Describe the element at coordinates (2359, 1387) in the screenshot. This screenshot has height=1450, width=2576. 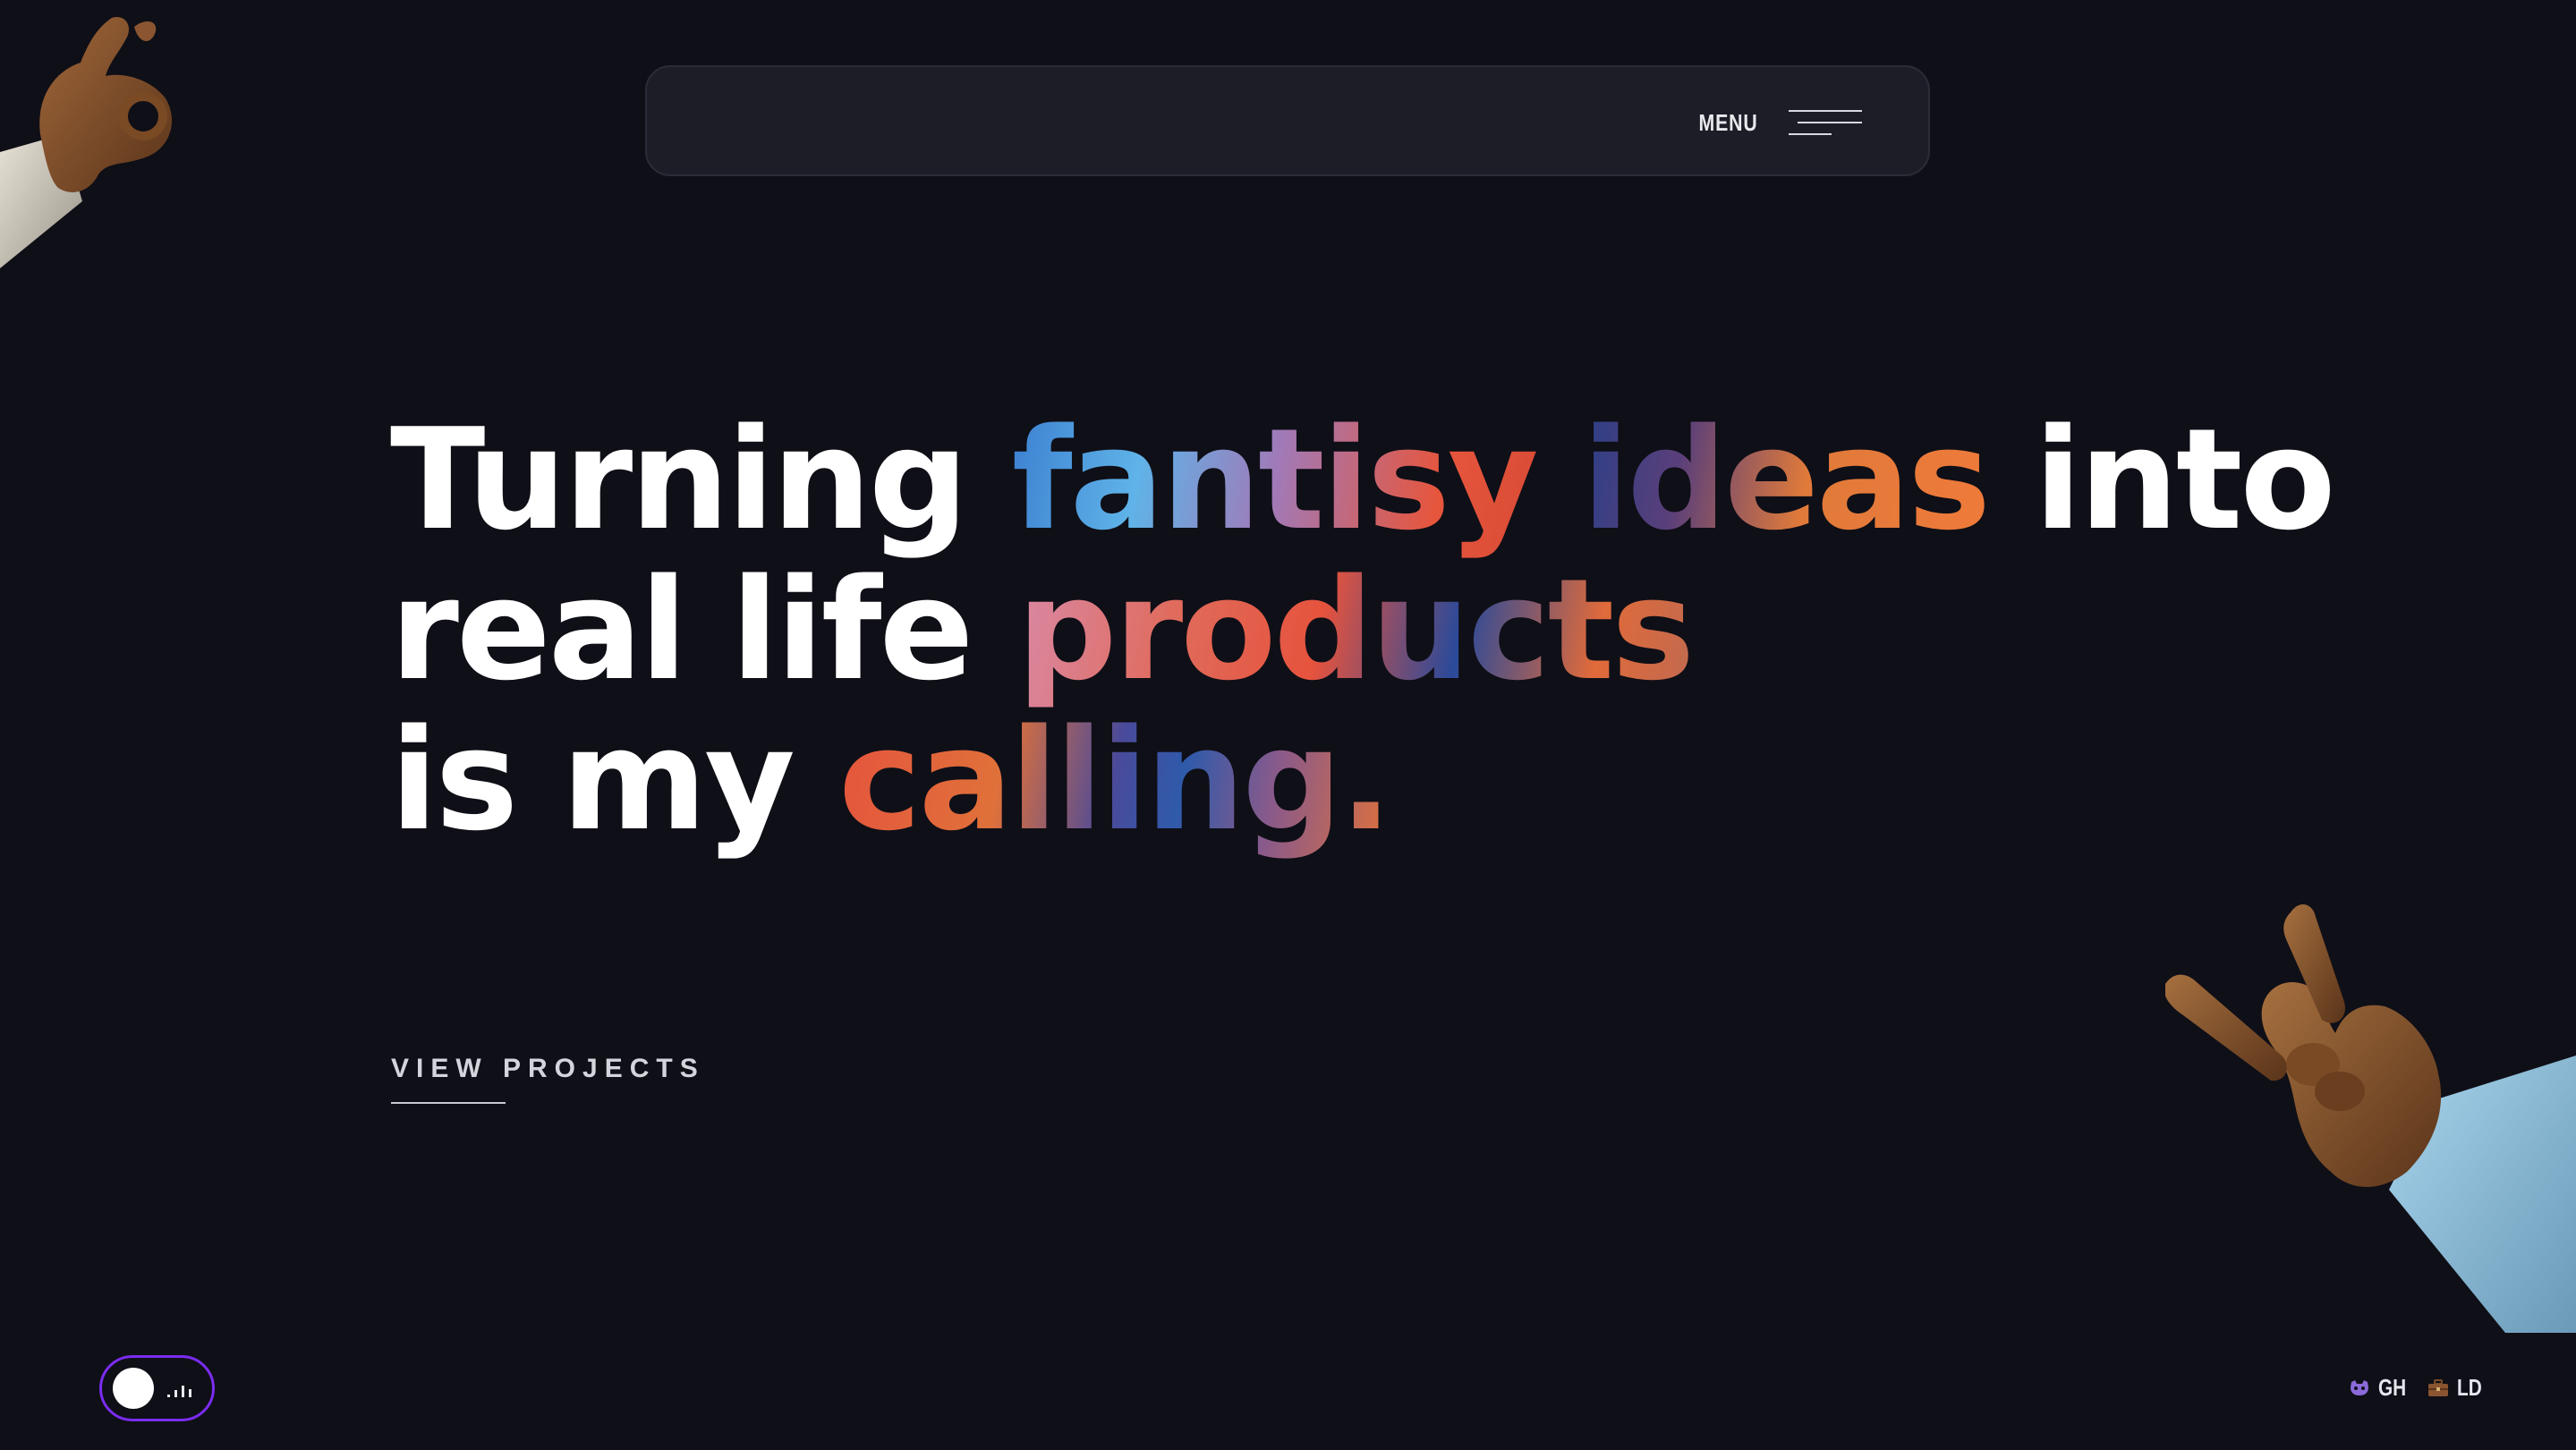
I see `github-icon` at that location.